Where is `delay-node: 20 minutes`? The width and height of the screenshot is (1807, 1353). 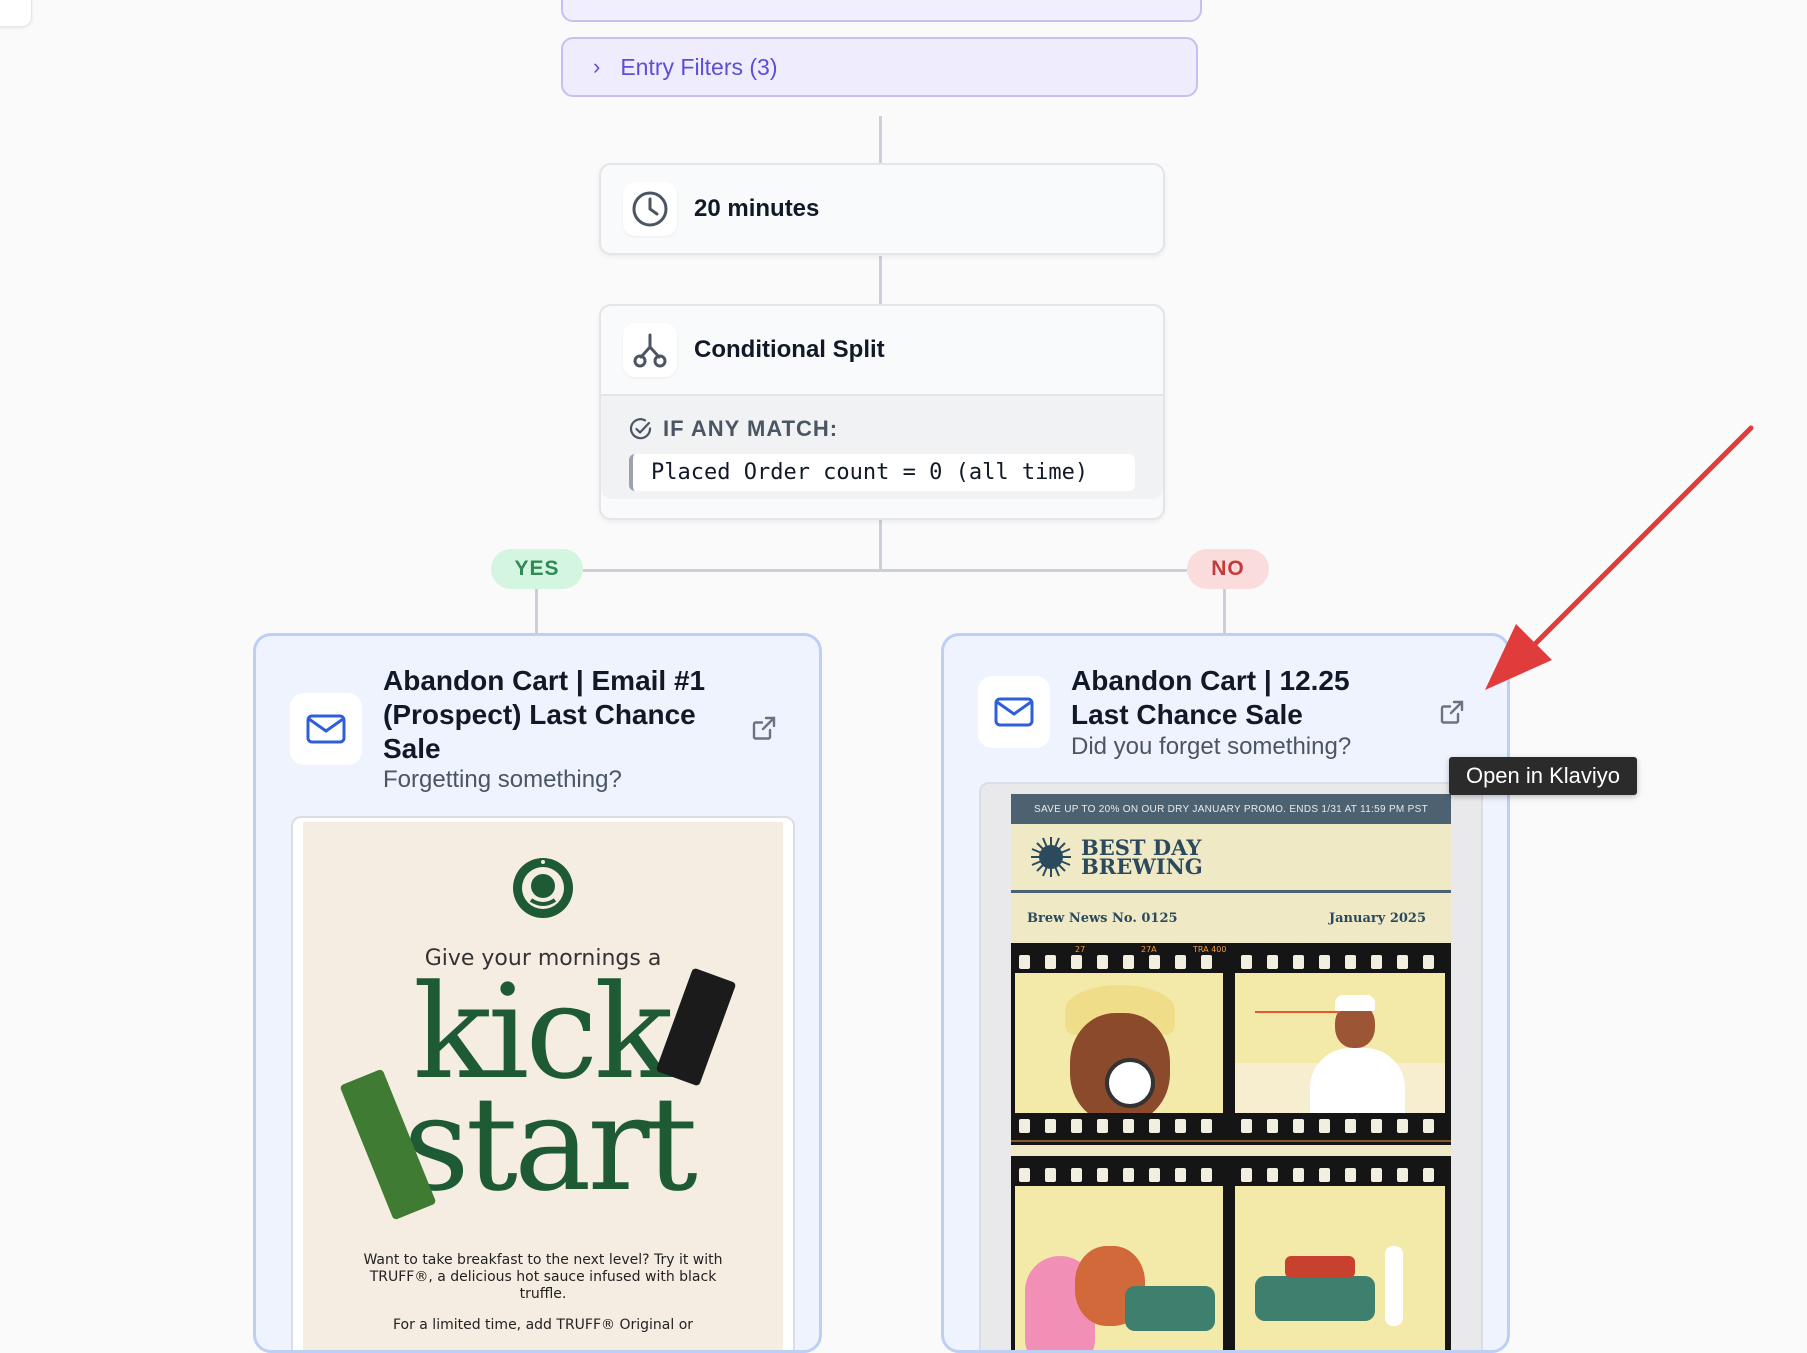
delay-node: 20 minutes is located at coordinates (882, 209).